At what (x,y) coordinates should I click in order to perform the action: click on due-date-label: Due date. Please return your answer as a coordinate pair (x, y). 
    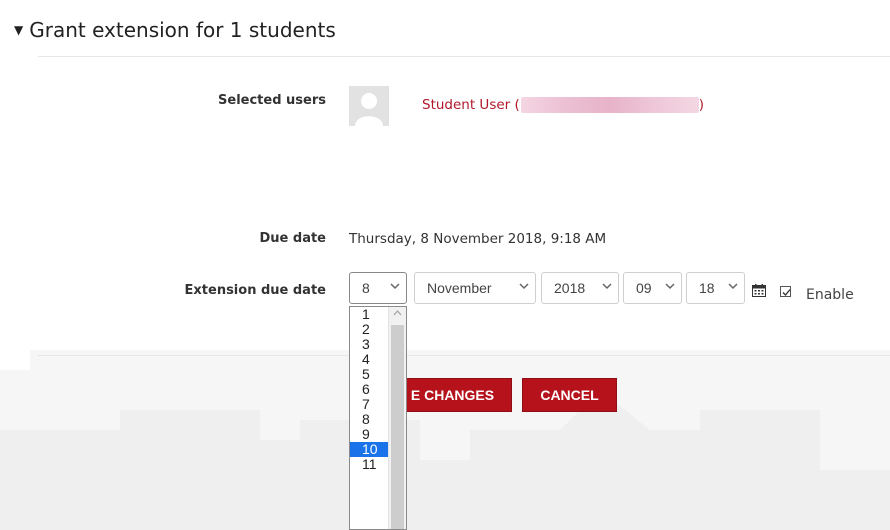
    Looking at the image, I should click on (293, 238).